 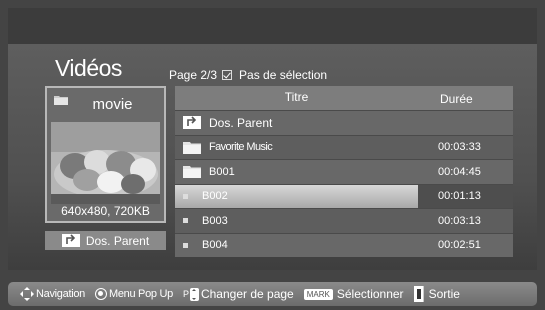 I want to click on footer-page: P Changer de page, so click(x=238, y=294).